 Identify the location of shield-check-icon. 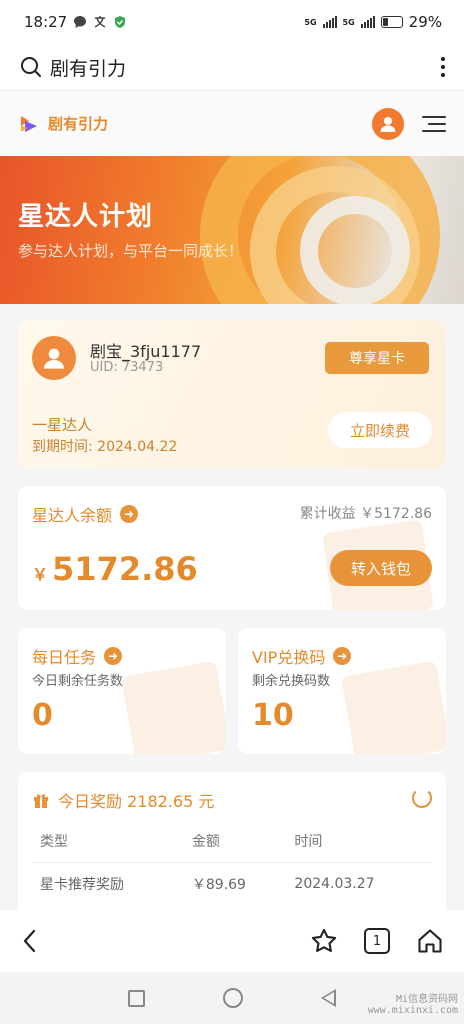
(120, 22).